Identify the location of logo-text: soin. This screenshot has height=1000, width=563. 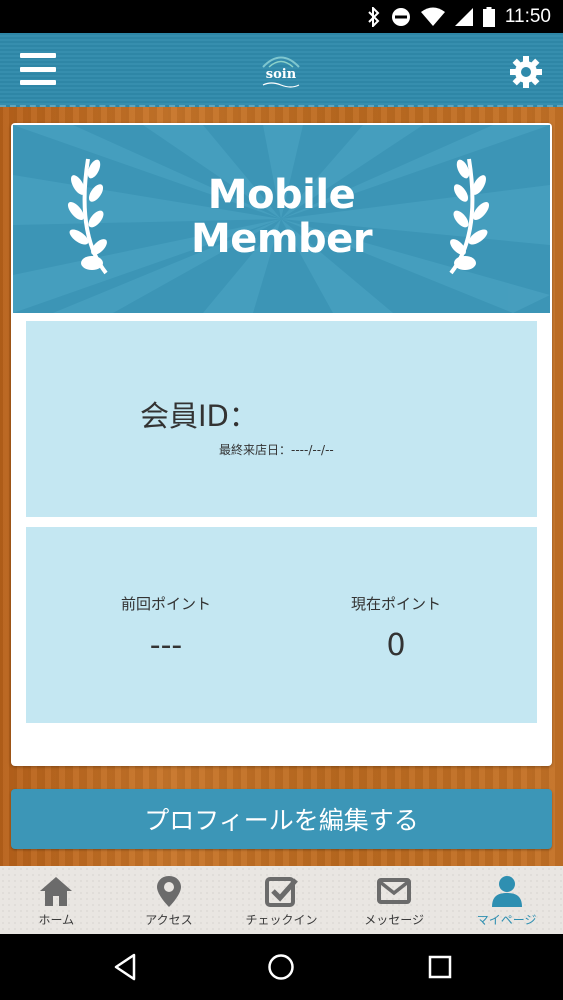
(281, 74).